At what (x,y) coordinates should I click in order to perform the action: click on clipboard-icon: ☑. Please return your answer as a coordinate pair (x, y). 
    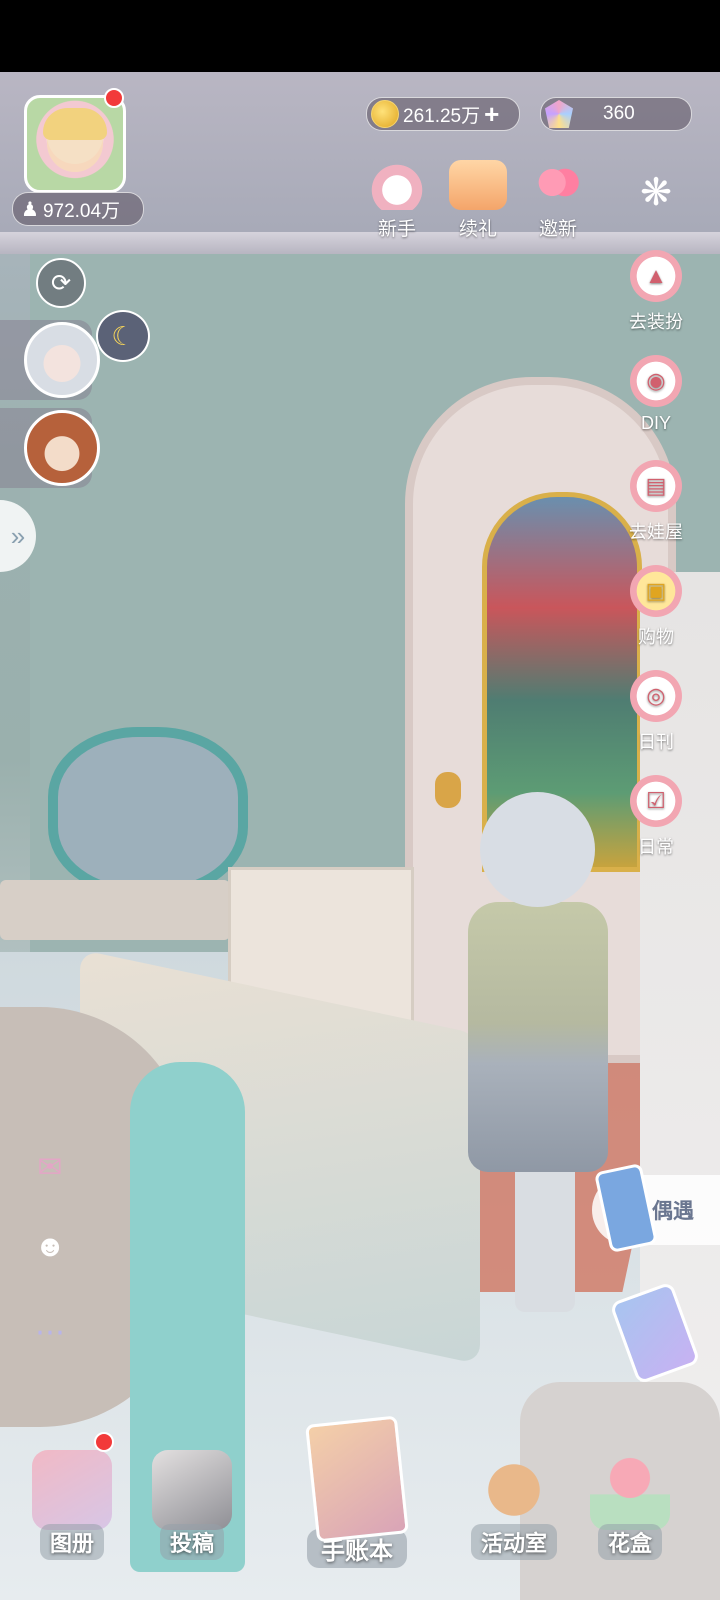
    Looking at the image, I should click on (656, 801).